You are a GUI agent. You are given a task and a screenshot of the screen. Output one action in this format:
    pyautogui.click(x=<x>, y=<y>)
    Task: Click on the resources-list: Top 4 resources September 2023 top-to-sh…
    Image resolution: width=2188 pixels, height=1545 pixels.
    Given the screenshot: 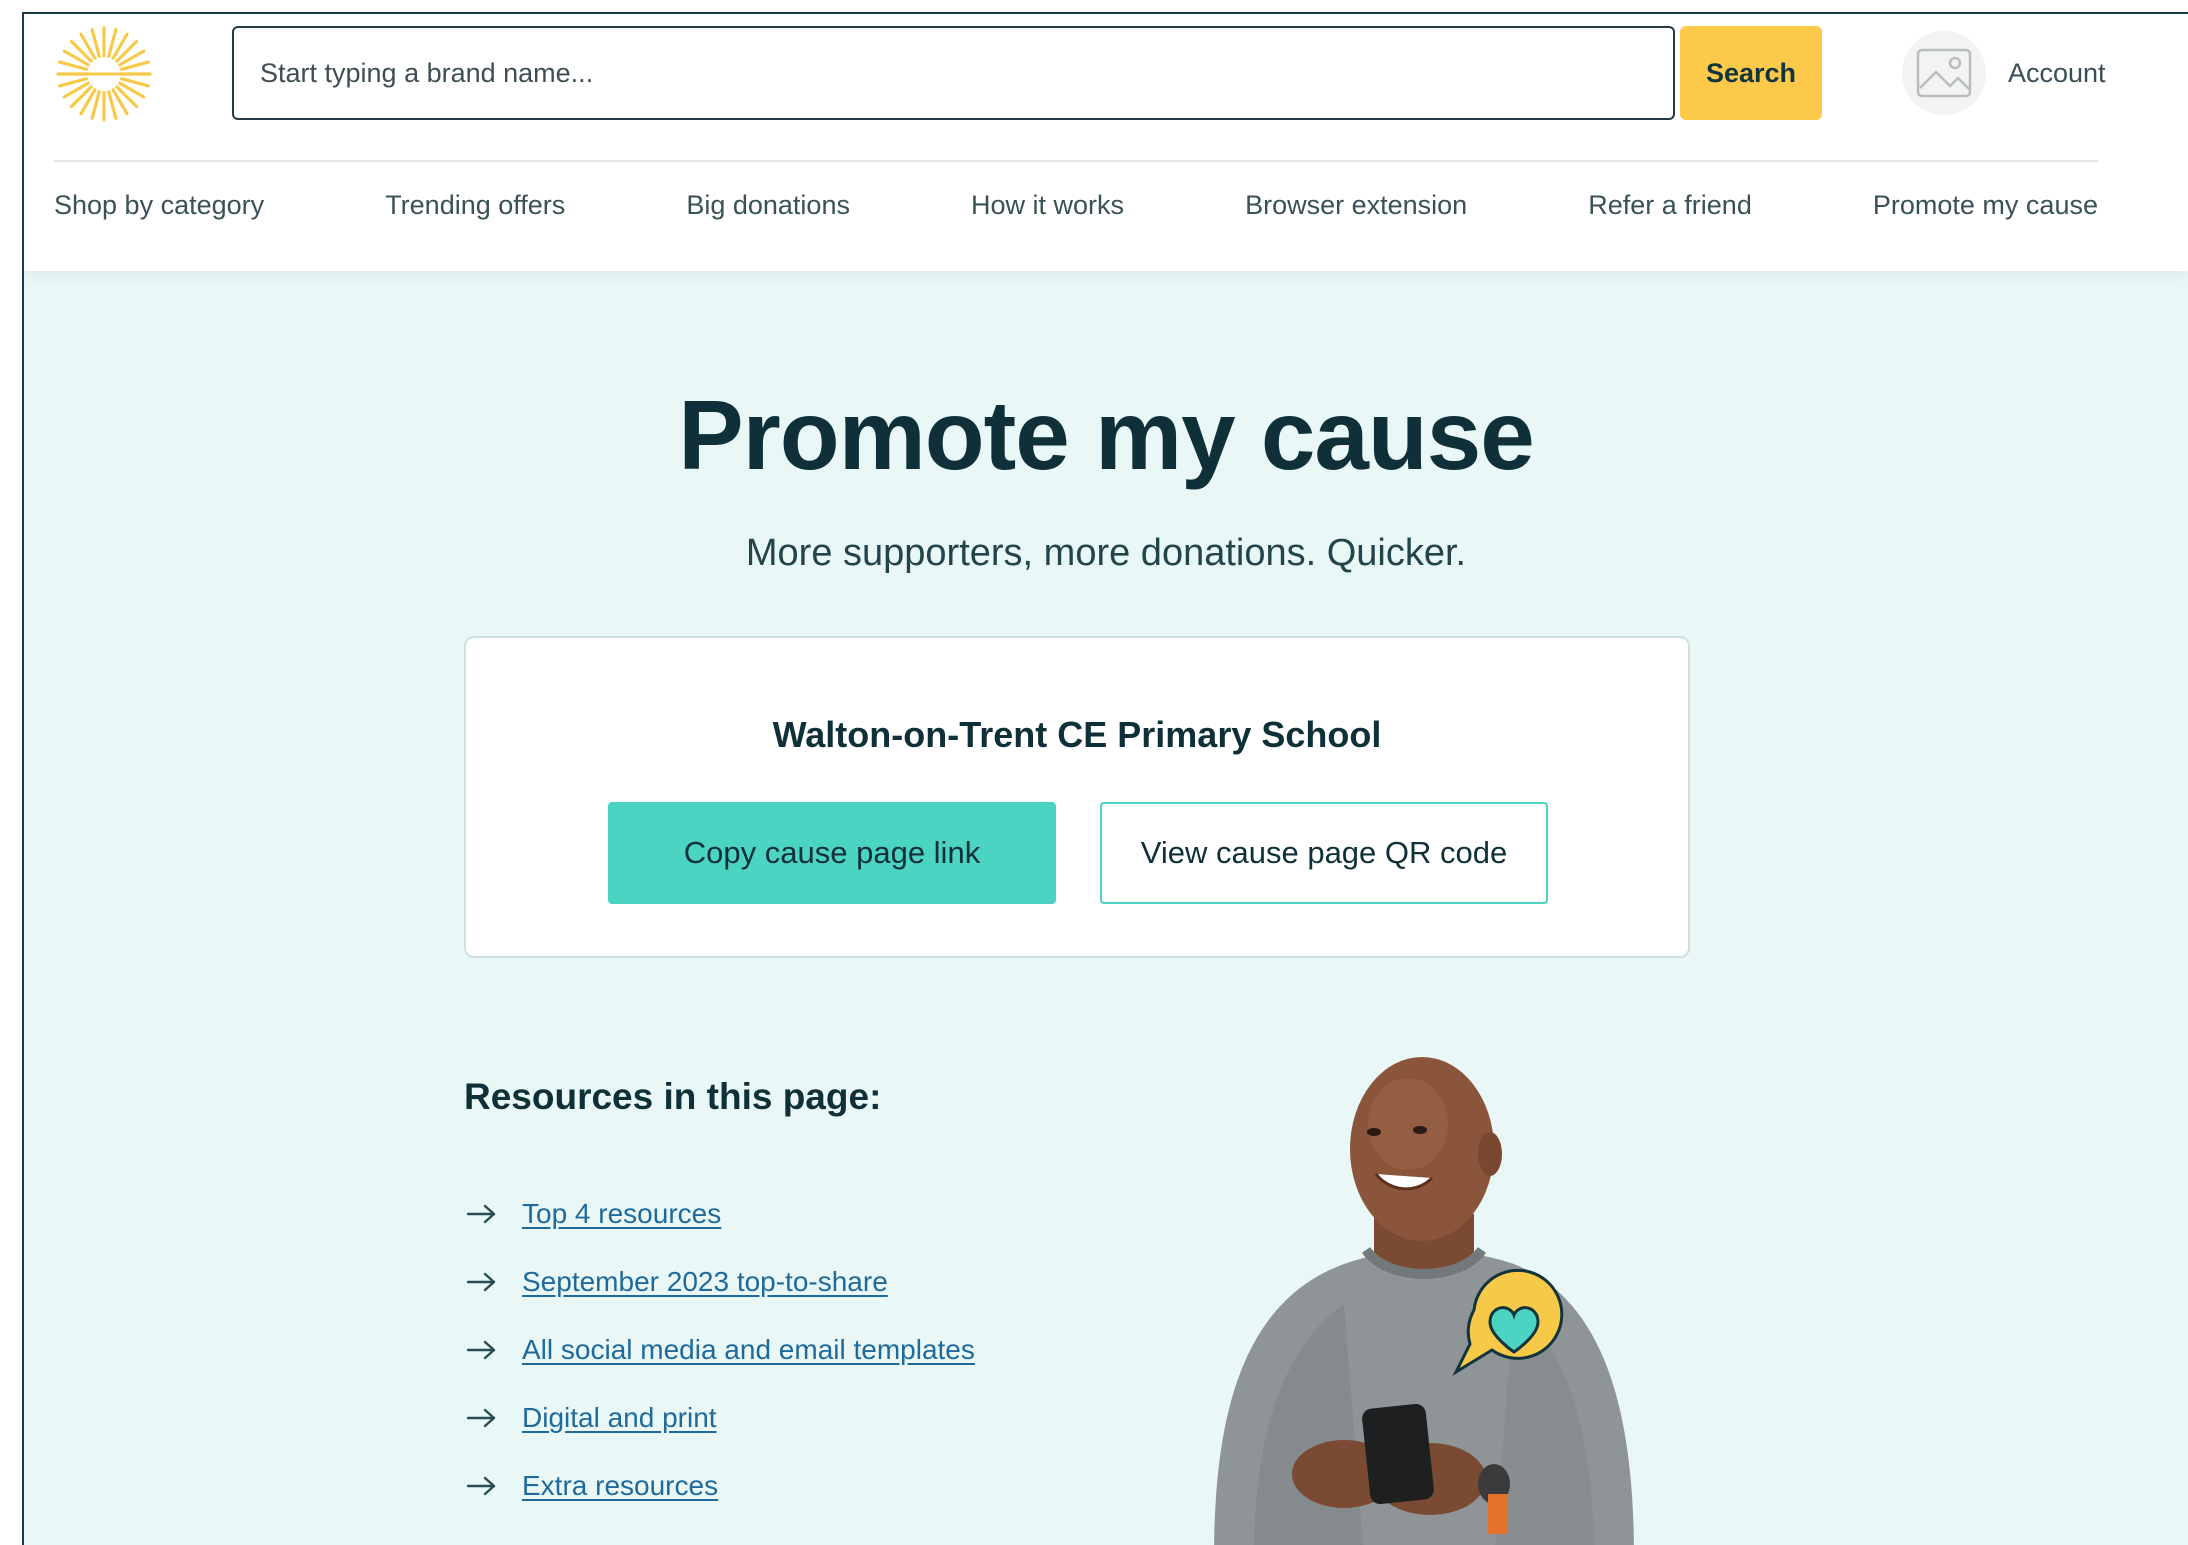 What is the action you would take?
    pyautogui.click(x=719, y=1350)
    